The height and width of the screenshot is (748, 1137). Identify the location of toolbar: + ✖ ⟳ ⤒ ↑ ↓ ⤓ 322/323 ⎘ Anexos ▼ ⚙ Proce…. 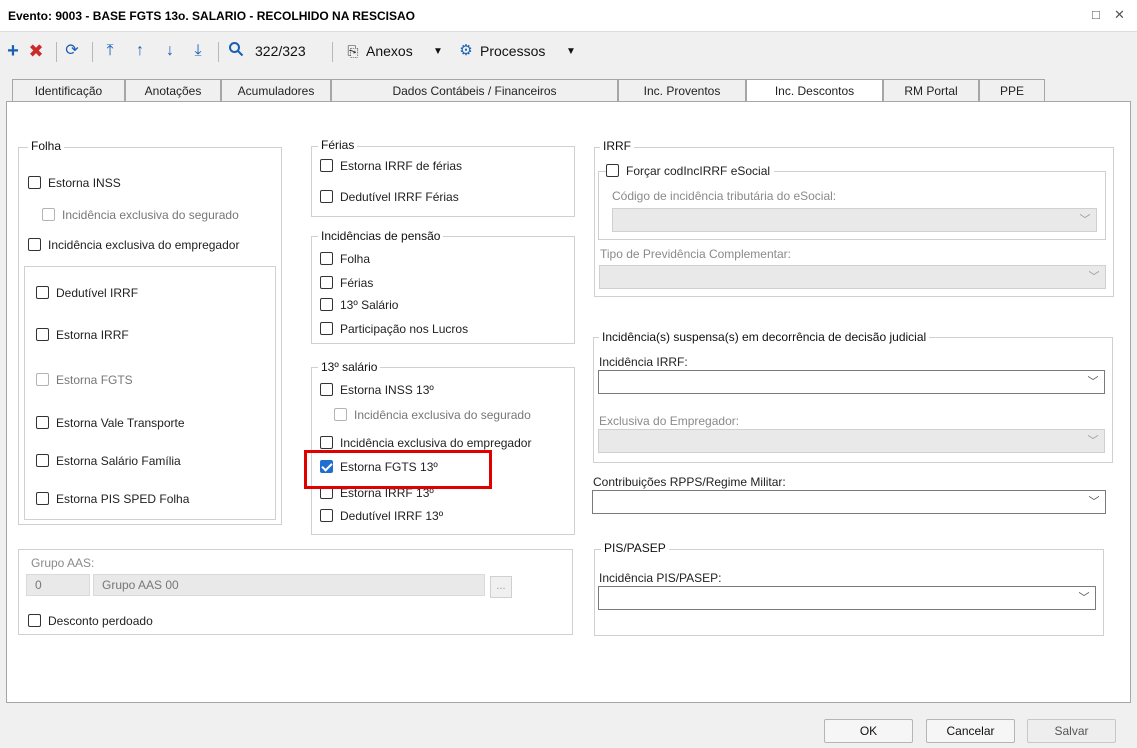
(568, 52).